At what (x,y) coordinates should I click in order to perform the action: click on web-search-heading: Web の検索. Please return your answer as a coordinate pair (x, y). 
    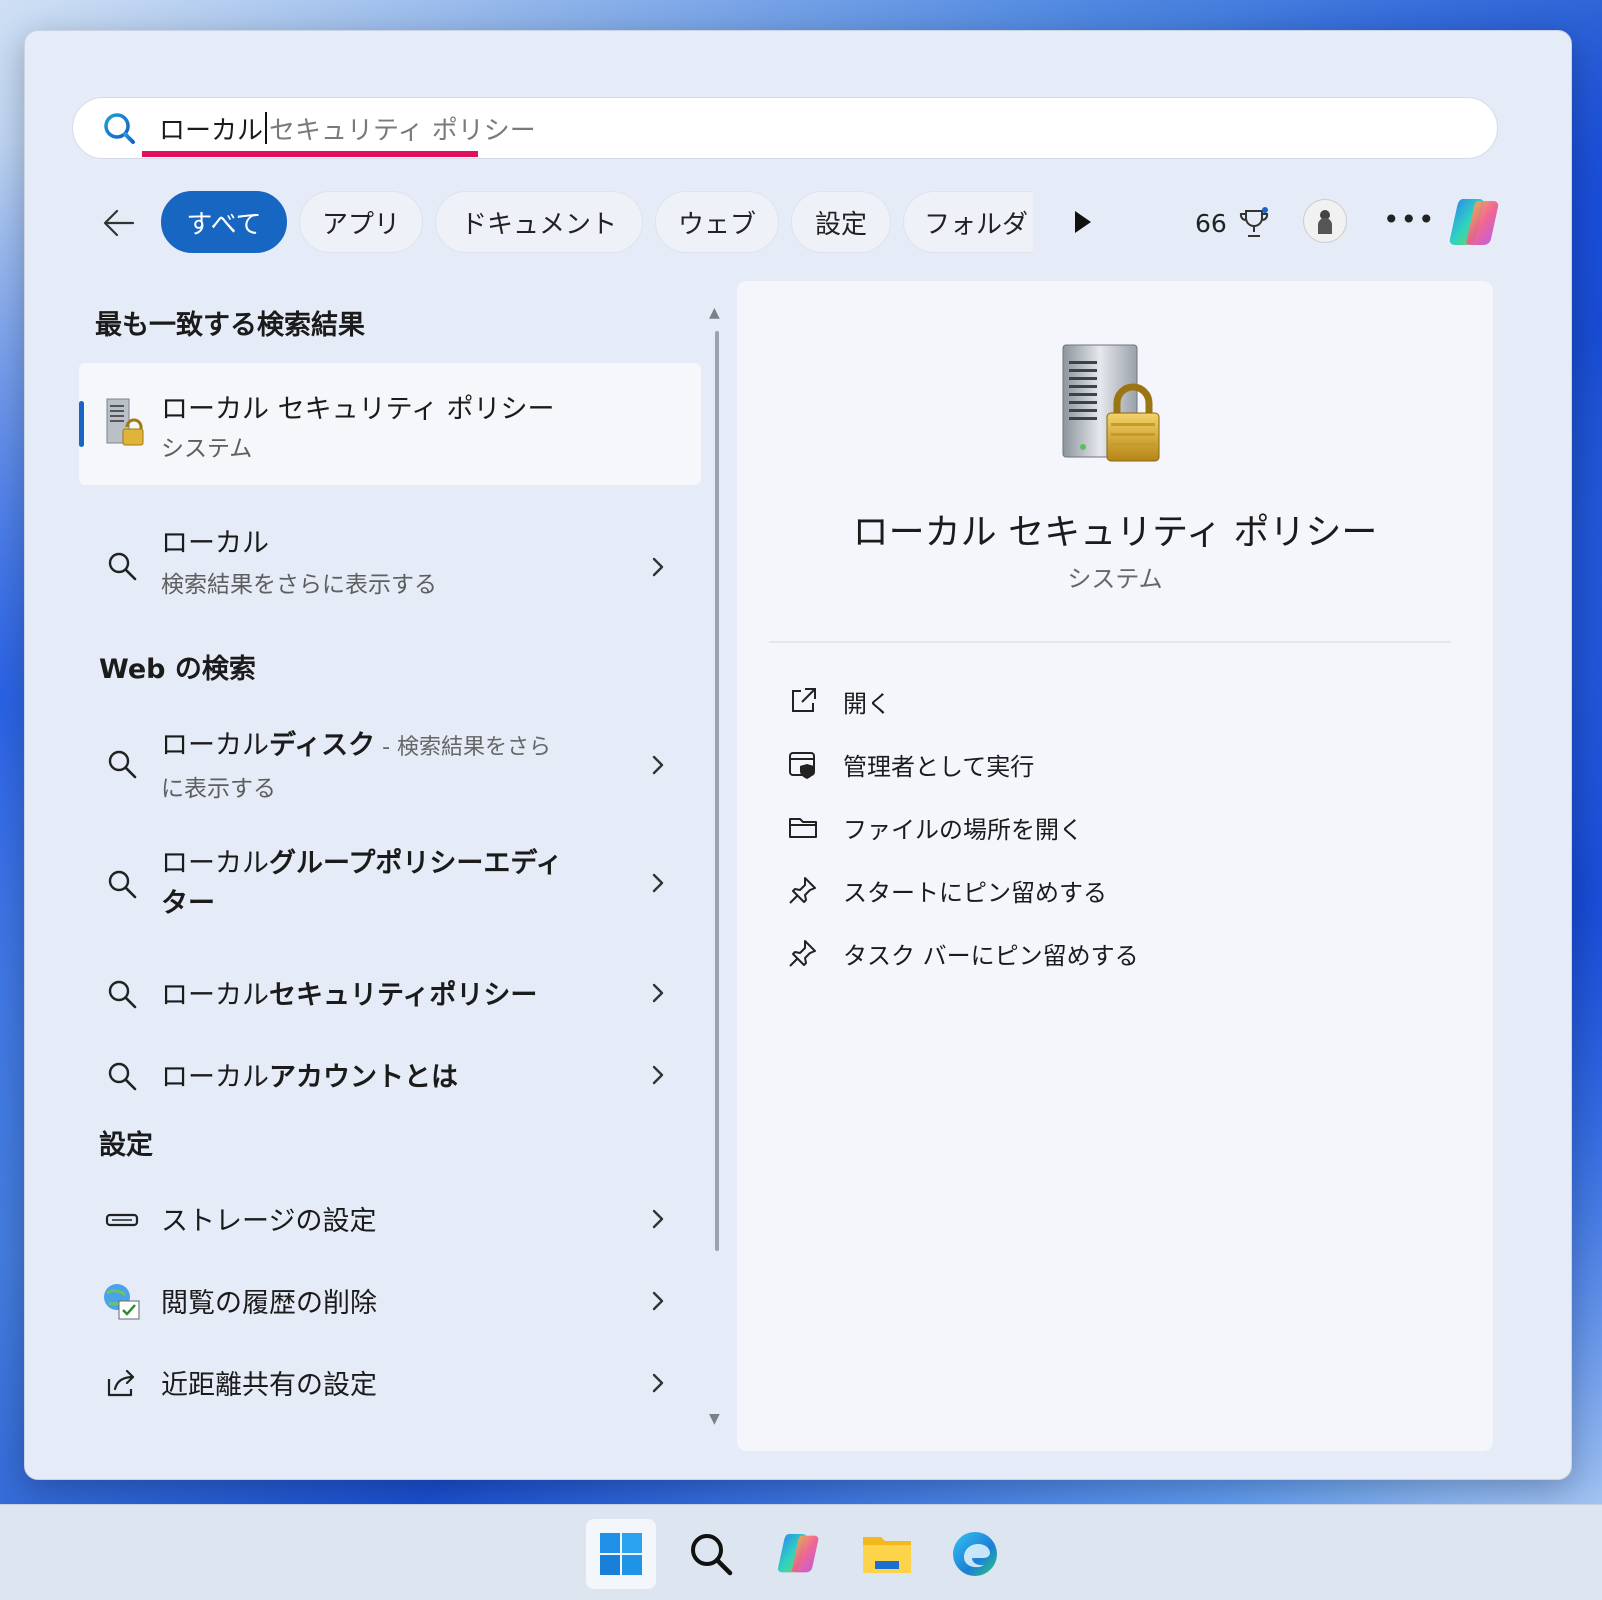
    Looking at the image, I should click on (177, 669).